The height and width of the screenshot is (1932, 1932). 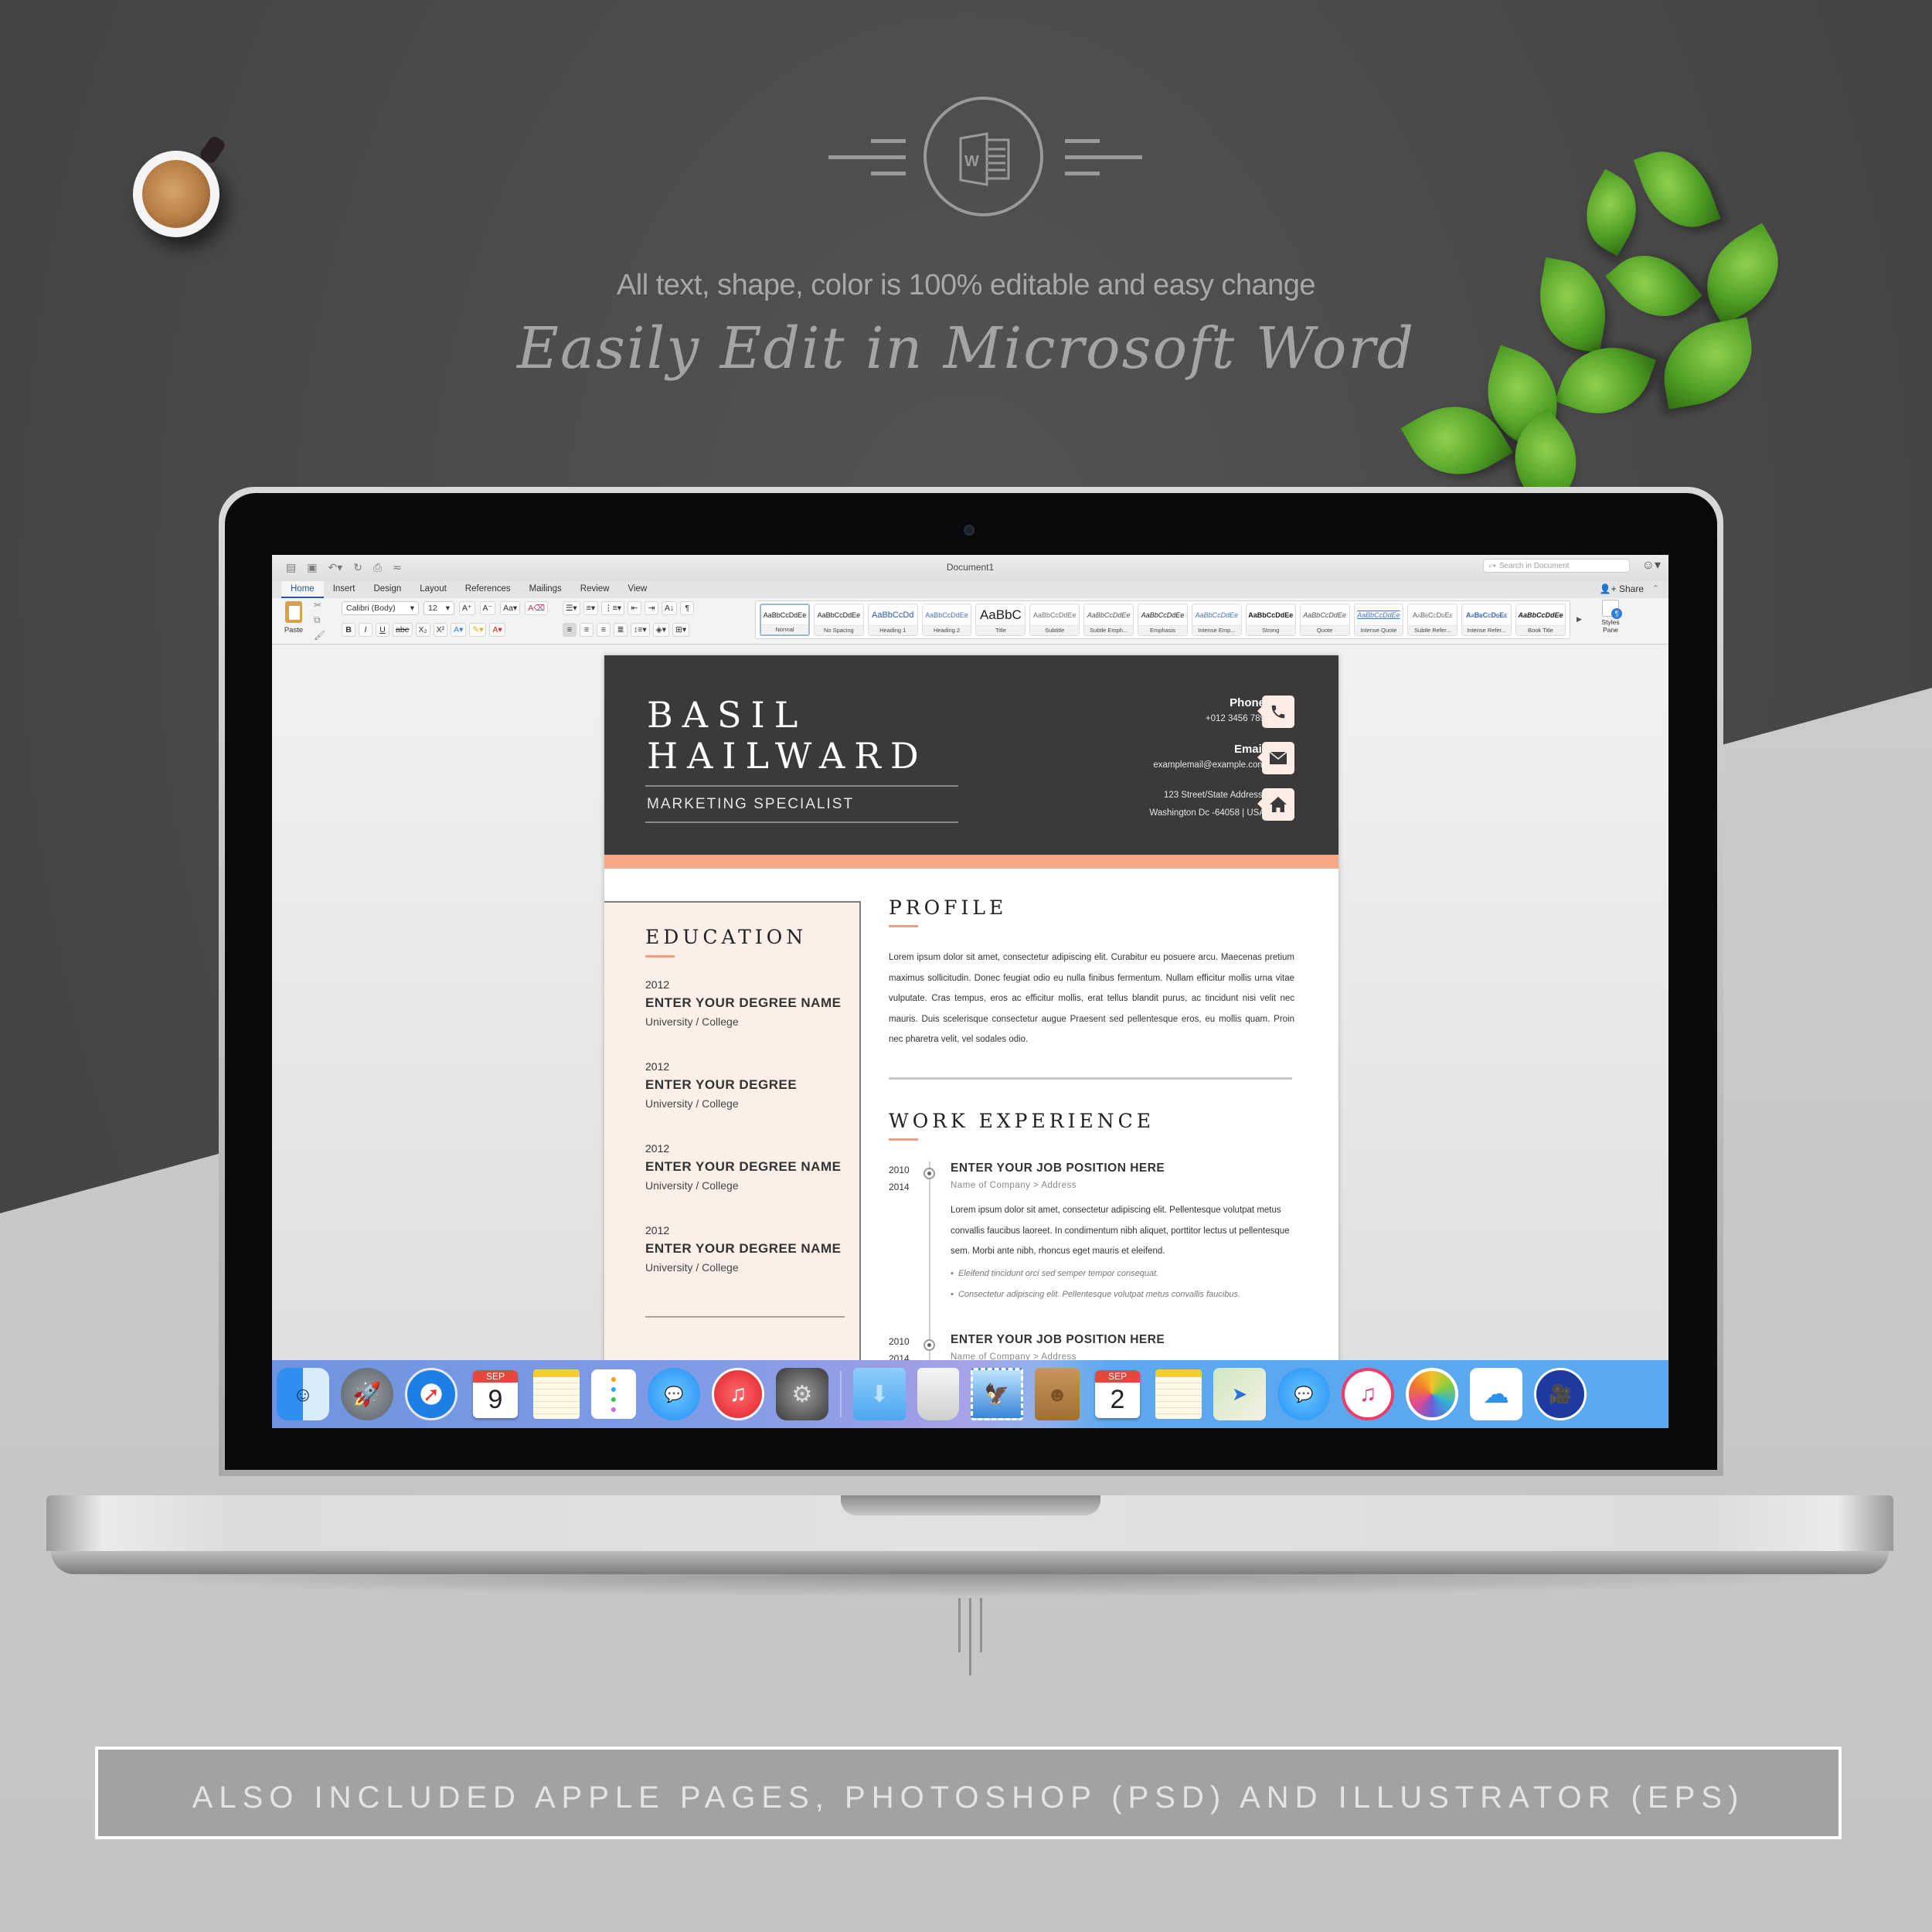 What do you see at coordinates (591, 608) in the screenshot?
I see `numbering-button: ≡▾` at bounding box center [591, 608].